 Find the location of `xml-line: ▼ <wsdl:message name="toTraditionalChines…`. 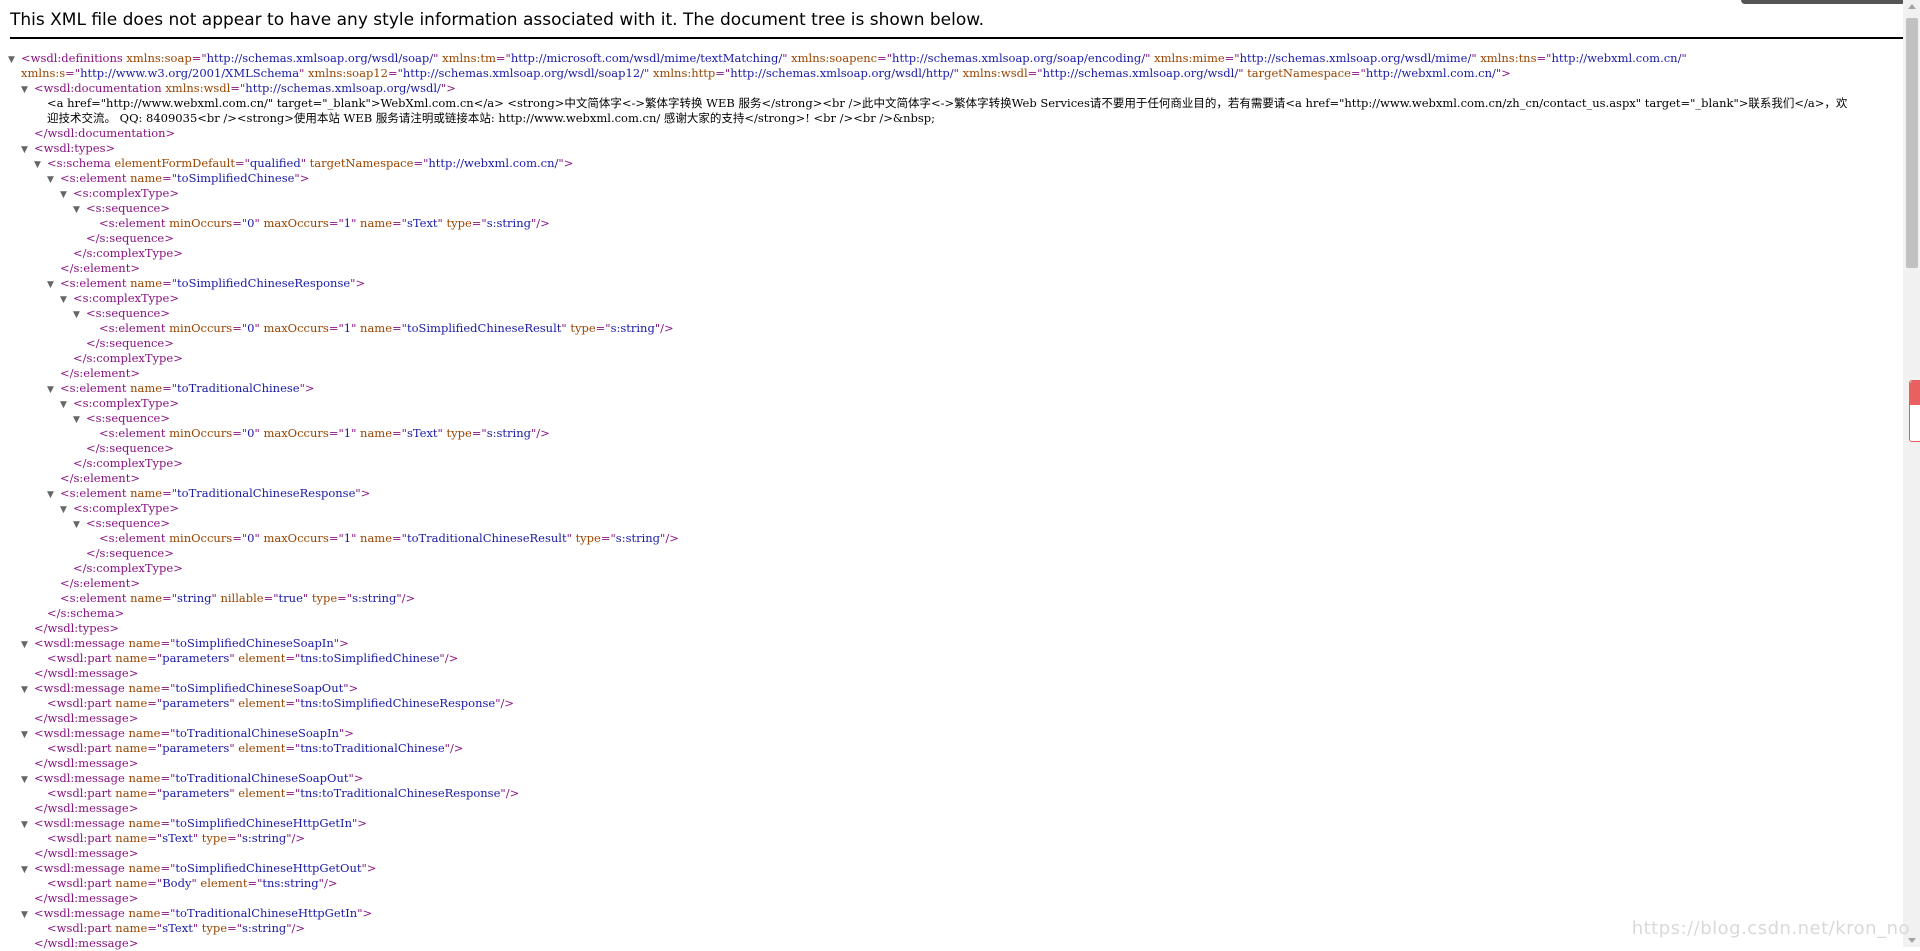

xml-line: ▼ <wsdl:message name="toTraditionalChines… is located at coordinates (953, 778).